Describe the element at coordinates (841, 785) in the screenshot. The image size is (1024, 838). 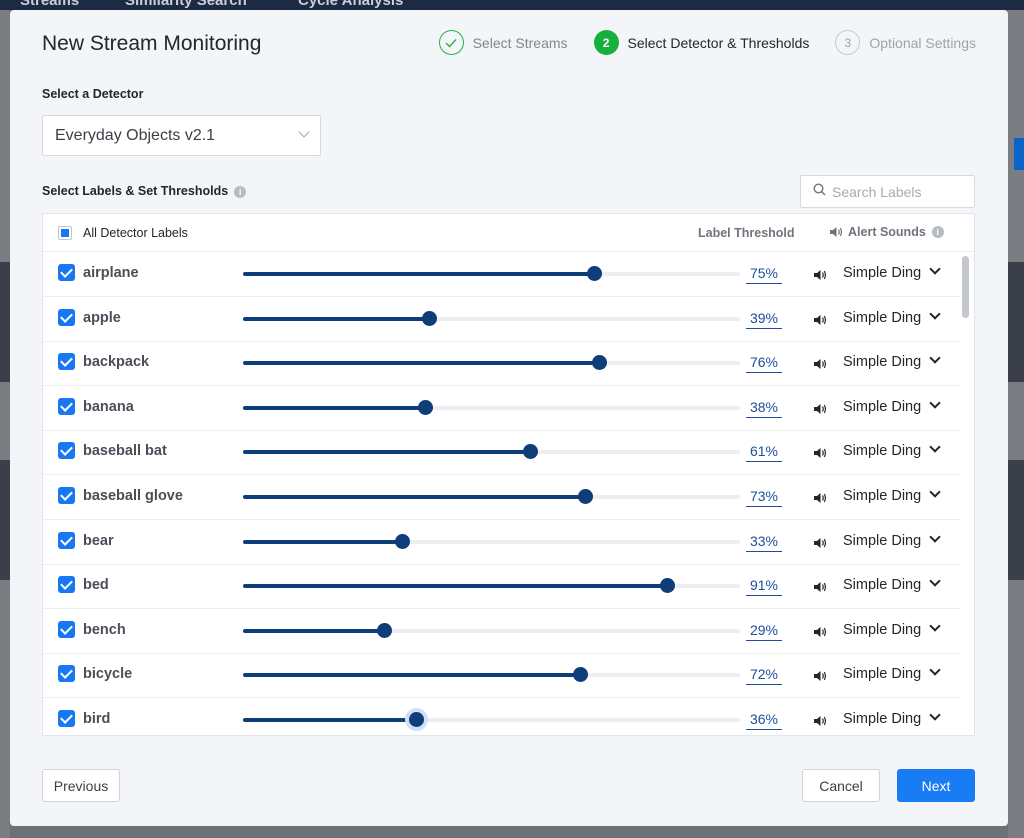
I see `cancel-button: Cancel` at that location.